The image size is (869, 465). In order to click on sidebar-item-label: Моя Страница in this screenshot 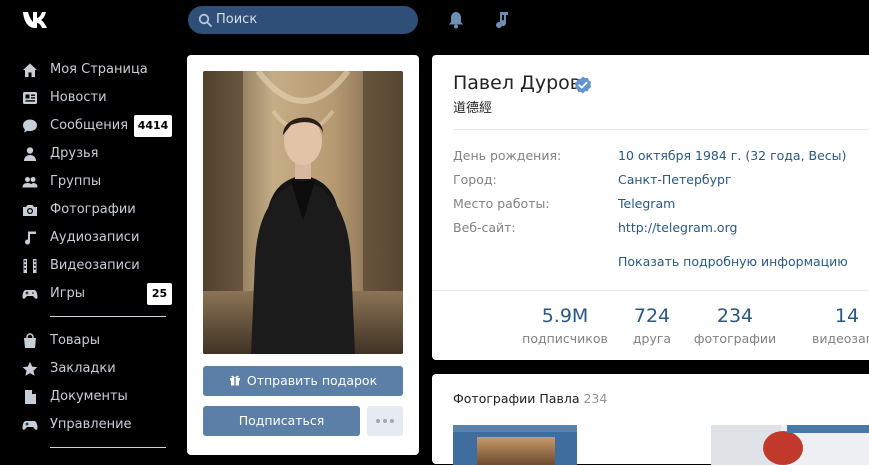, I will do `click(99, 69)`.